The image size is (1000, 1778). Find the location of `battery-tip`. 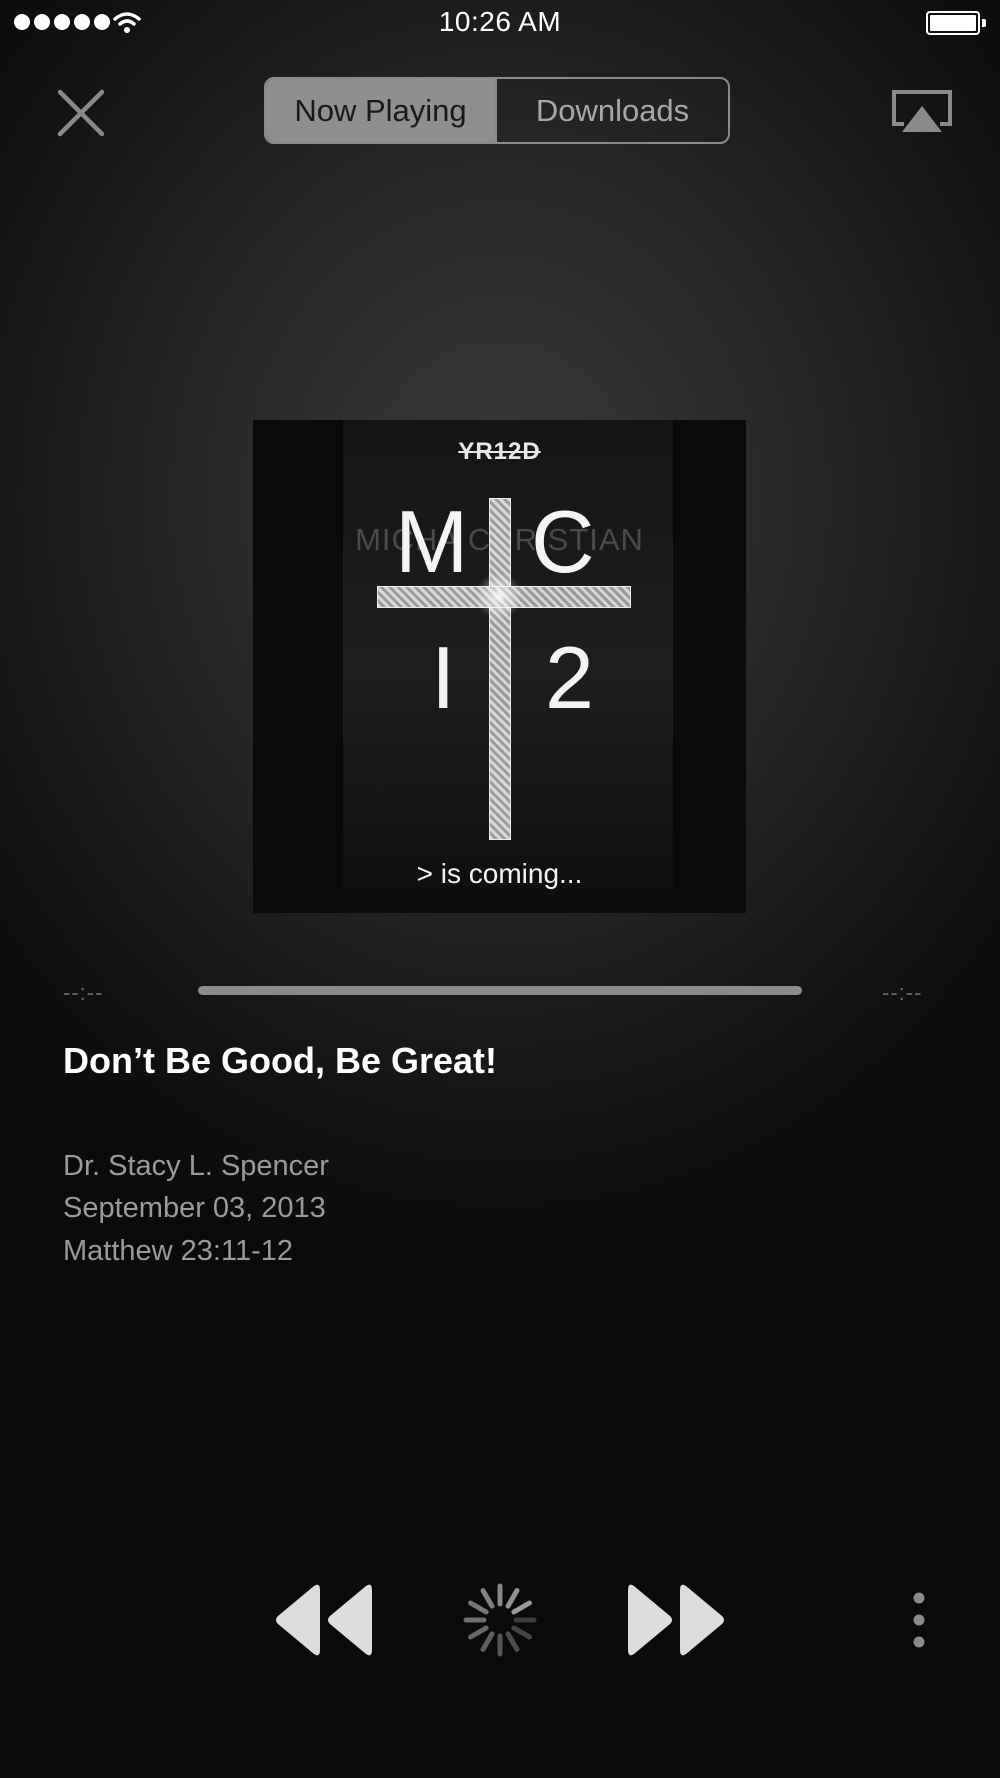

battery-tip is located at coordinates (984, 23).